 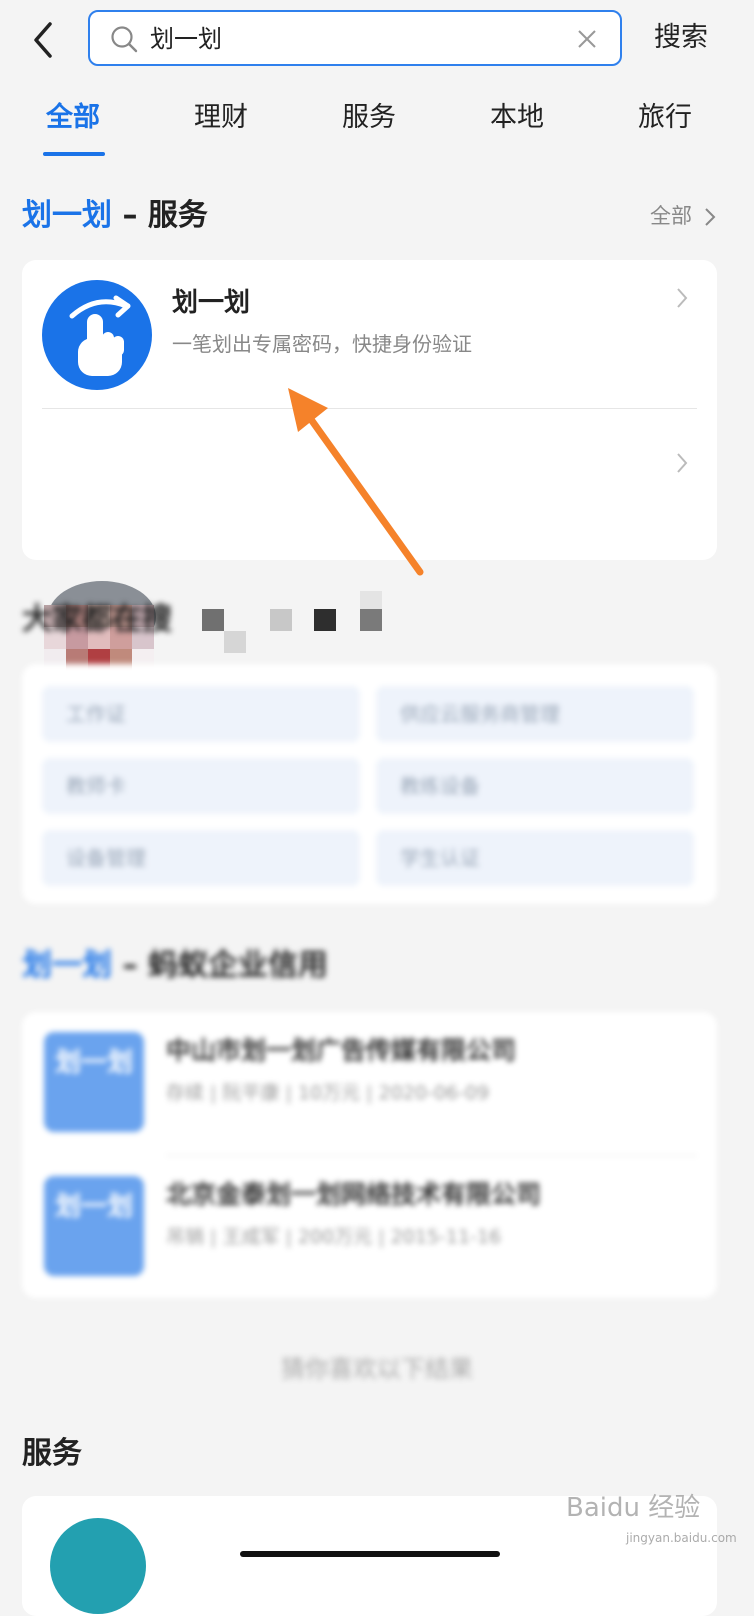 I want to click on home-indicator, so click(x=370, y=1554).